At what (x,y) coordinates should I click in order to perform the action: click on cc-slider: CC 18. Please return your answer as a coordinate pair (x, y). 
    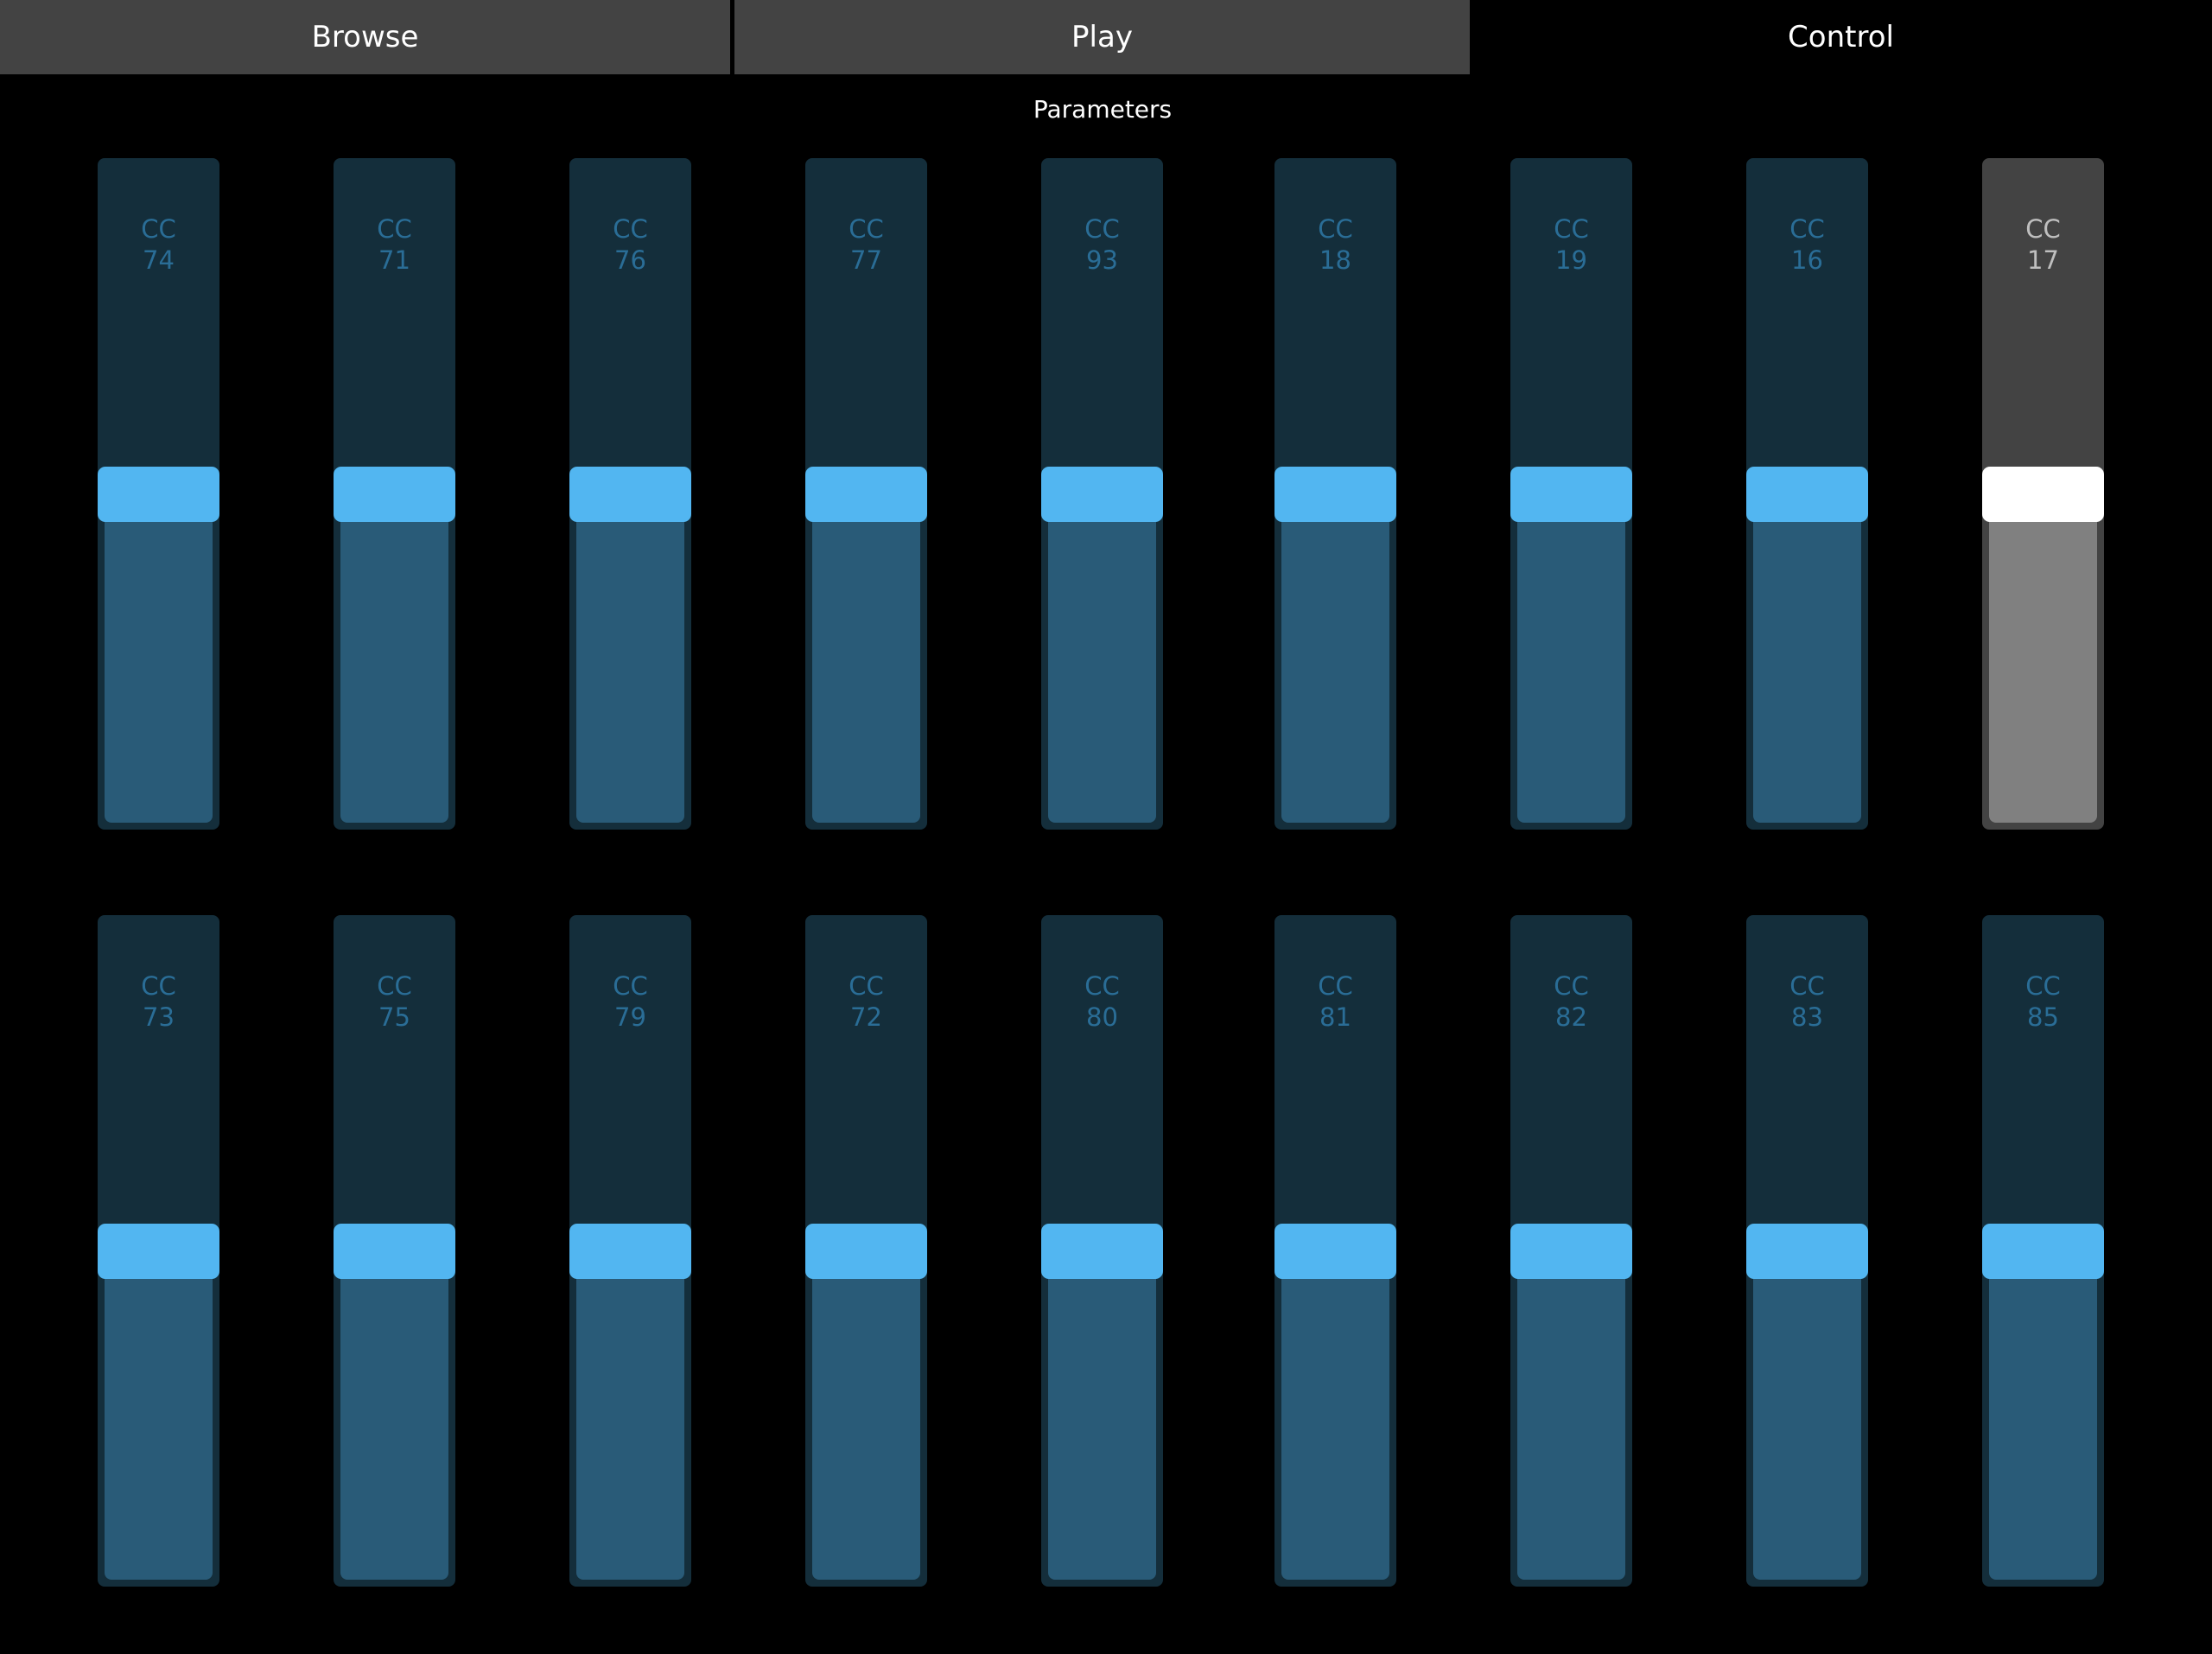
    Looking at the image, I should click on (1335, 494).